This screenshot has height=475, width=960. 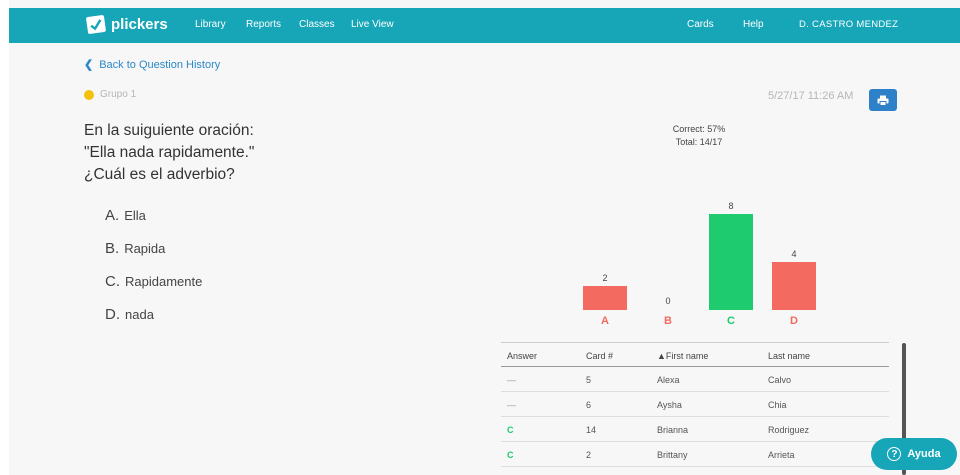 What do you see at coordinates (169, 152) in the screenshot?
I see `question-line-2: "Ella nada rapidamente."` at bounding box center [169, 152].